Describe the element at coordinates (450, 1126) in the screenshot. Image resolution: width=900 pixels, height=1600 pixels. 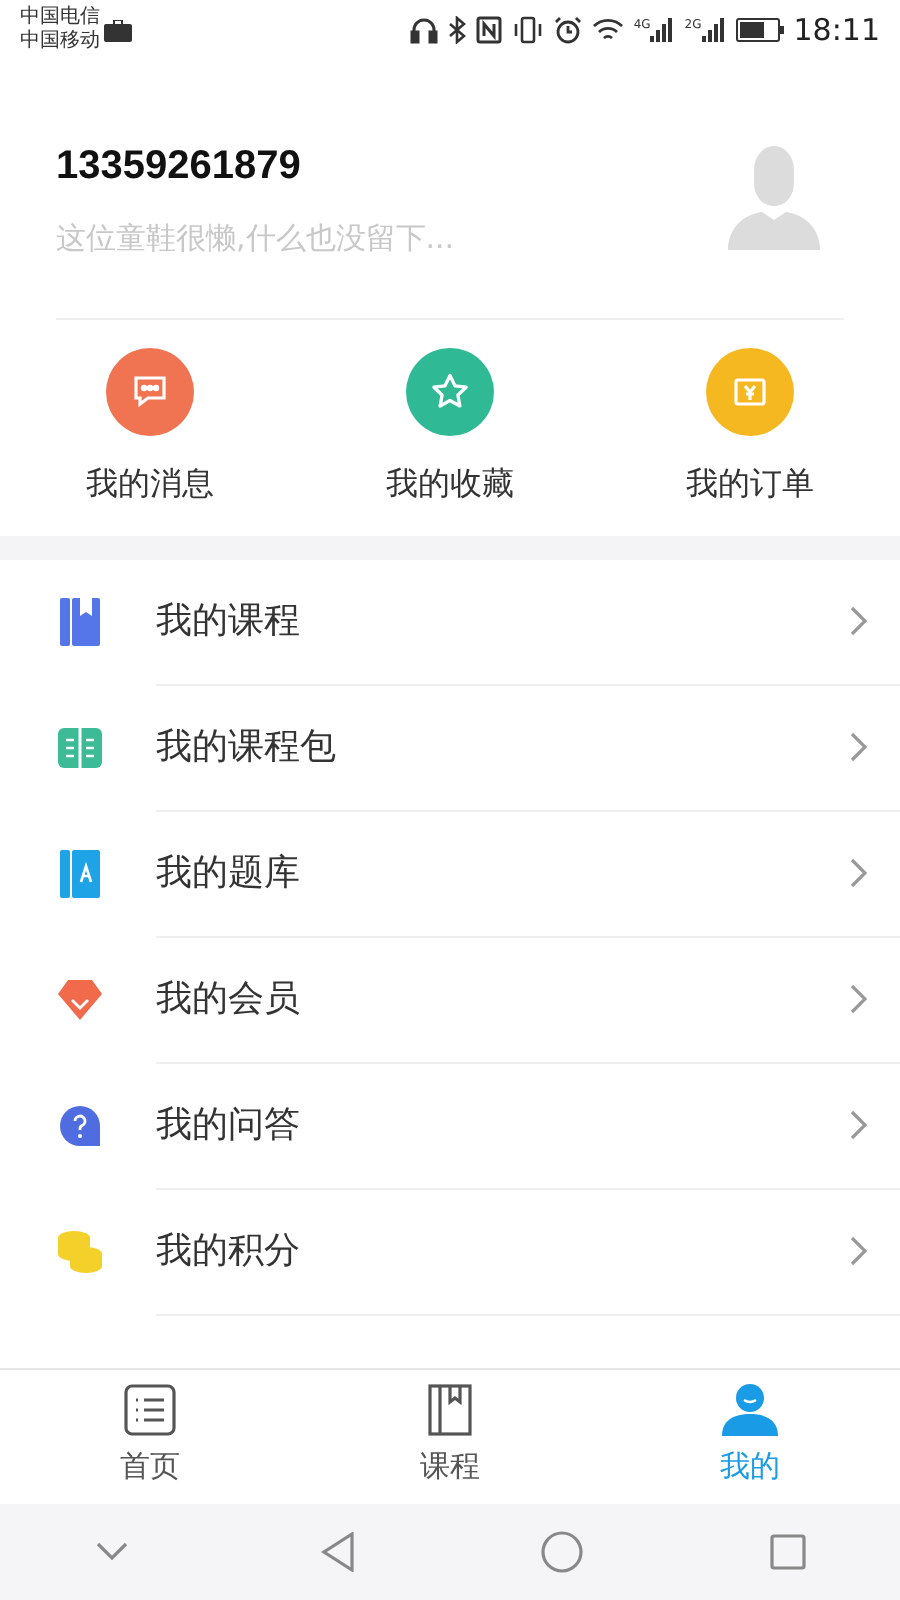
I see `menu-item: 我的问答` at that location.